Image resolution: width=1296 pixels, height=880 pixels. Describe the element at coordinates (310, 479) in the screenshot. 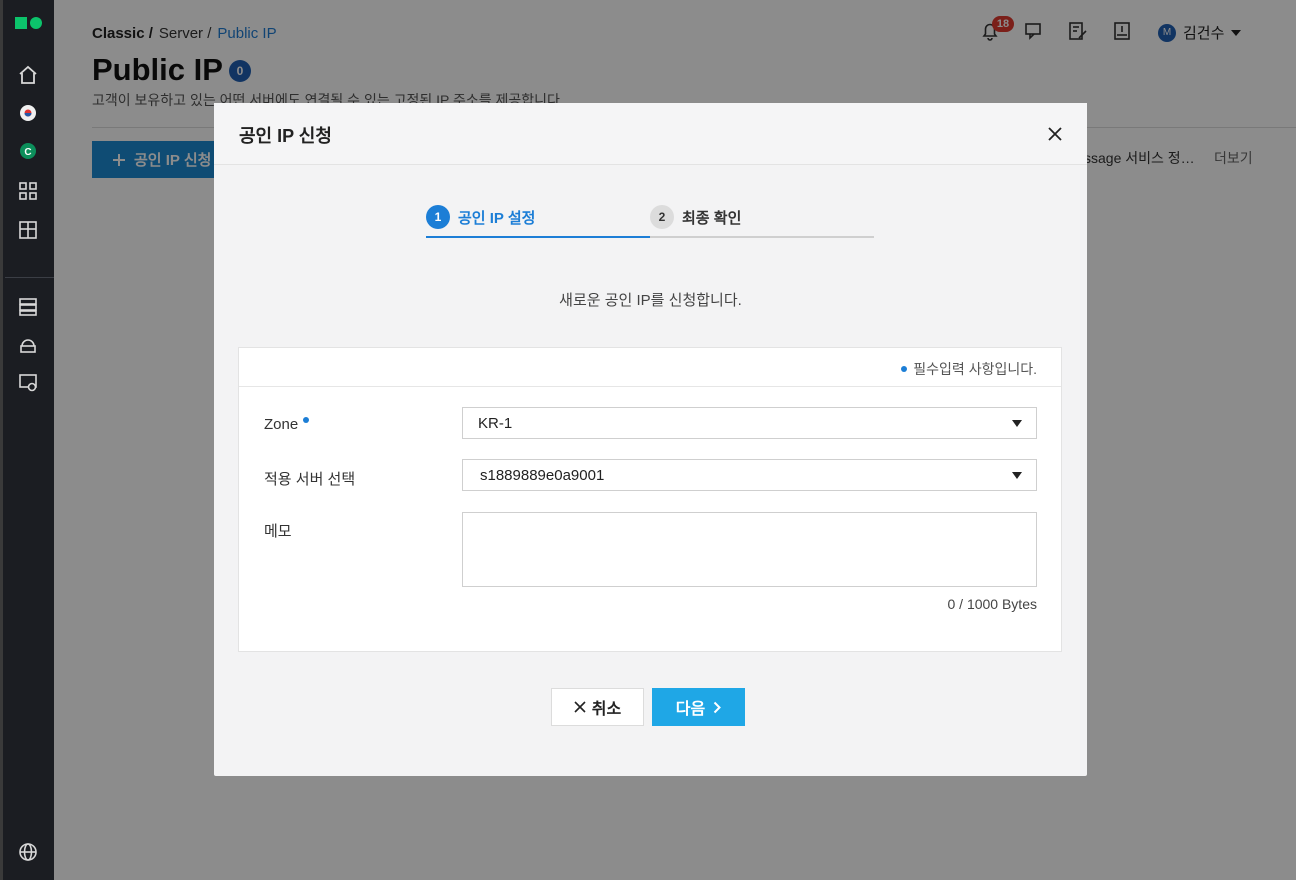

I see `server-select-label: 적용 서버 선택` at that location.